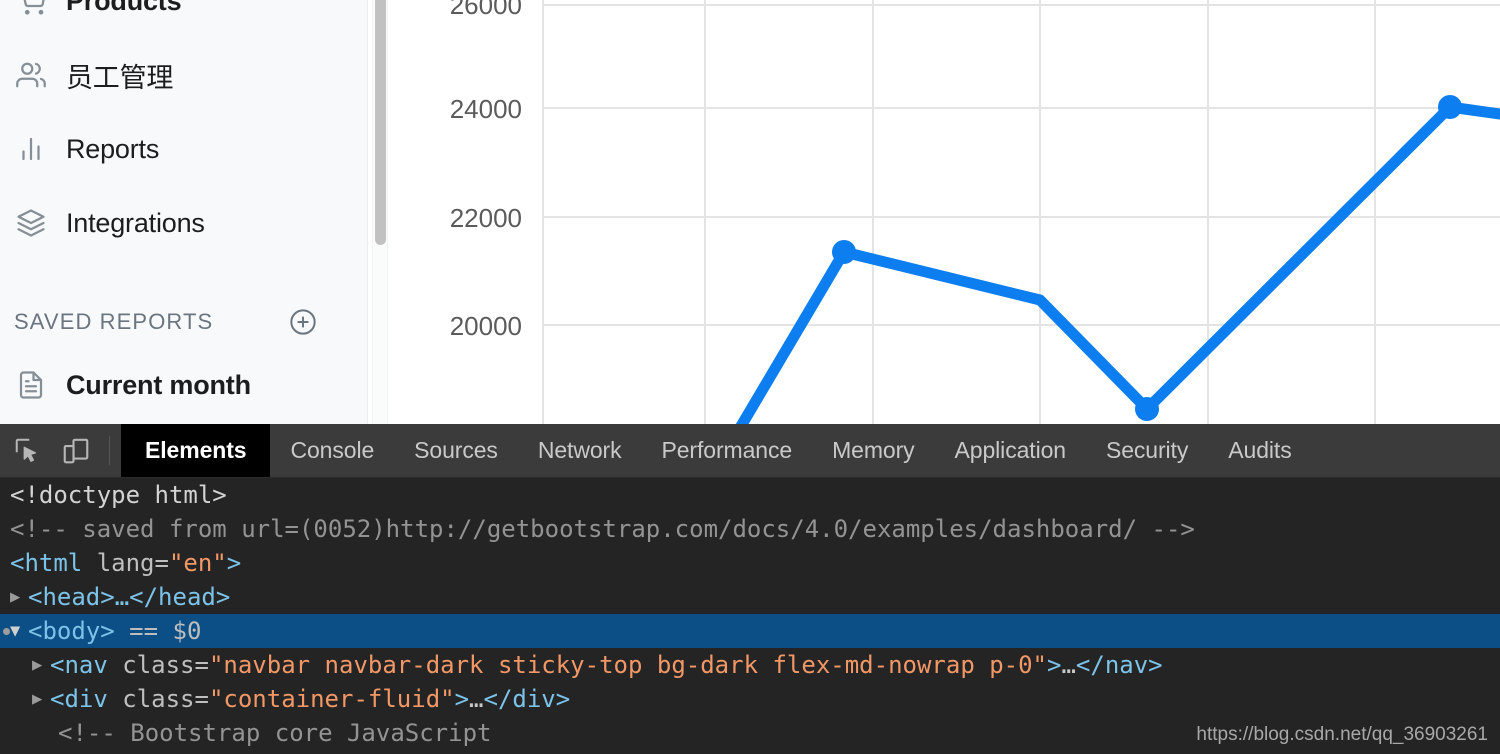  Describe the element at coordinates (750, 563) in the screenshot. I see `code-line-html-open: <html lang="en">` at that location.